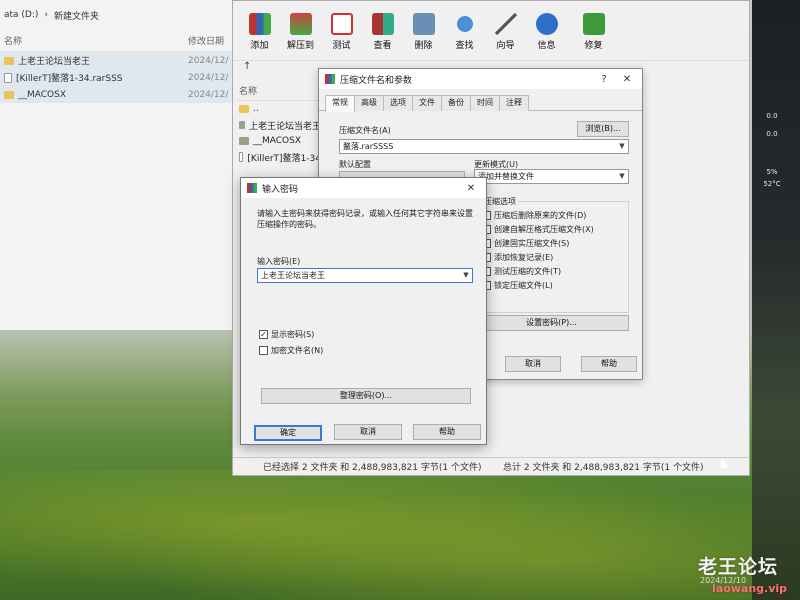 This screenshot has width=800, height=600. I want to click on list-item: .., so click(279, 109).